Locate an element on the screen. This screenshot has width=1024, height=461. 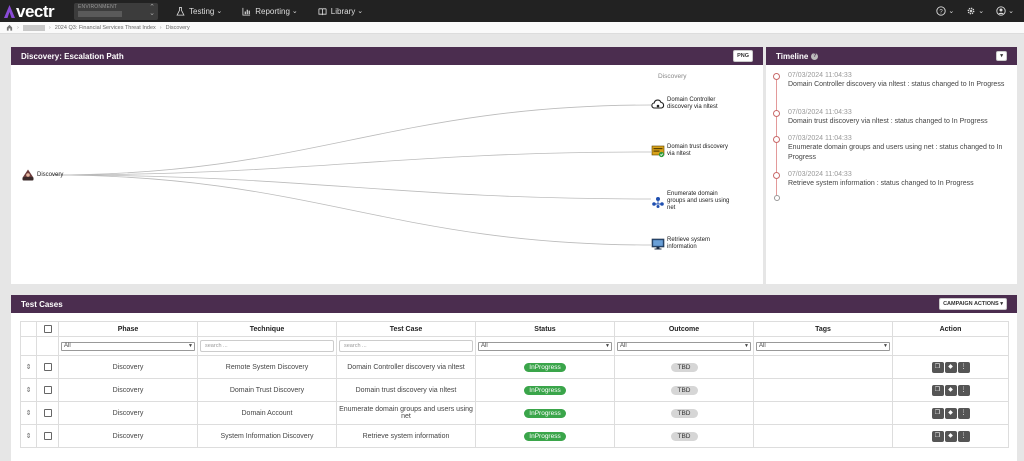
nav-testing: Testing ⌄ is located at coordinates (199, 11).